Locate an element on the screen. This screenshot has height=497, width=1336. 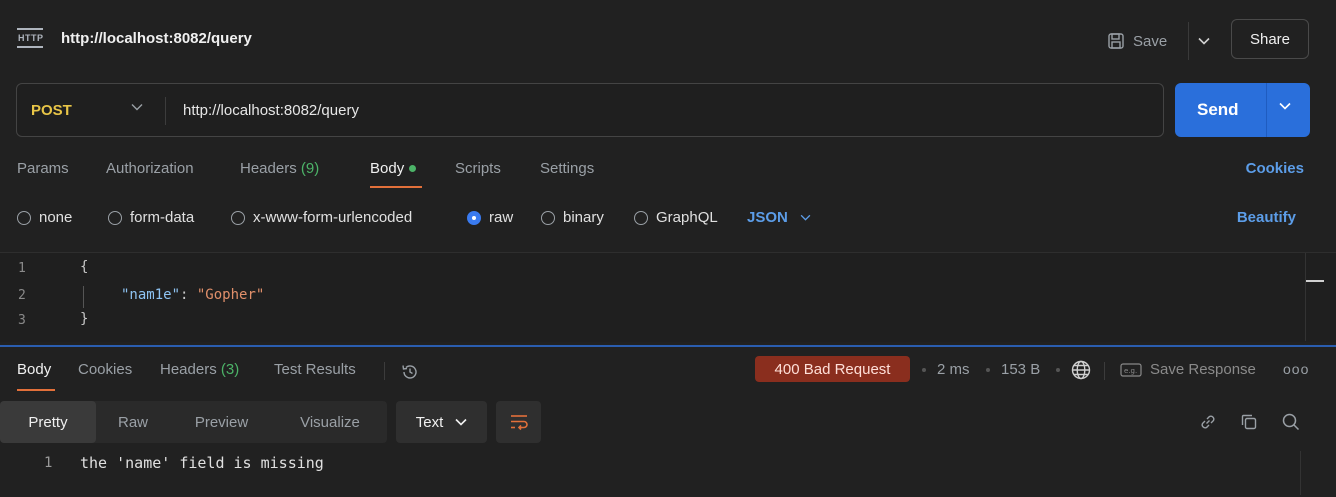
radio-label: binary is located at coordinates (583, 217).